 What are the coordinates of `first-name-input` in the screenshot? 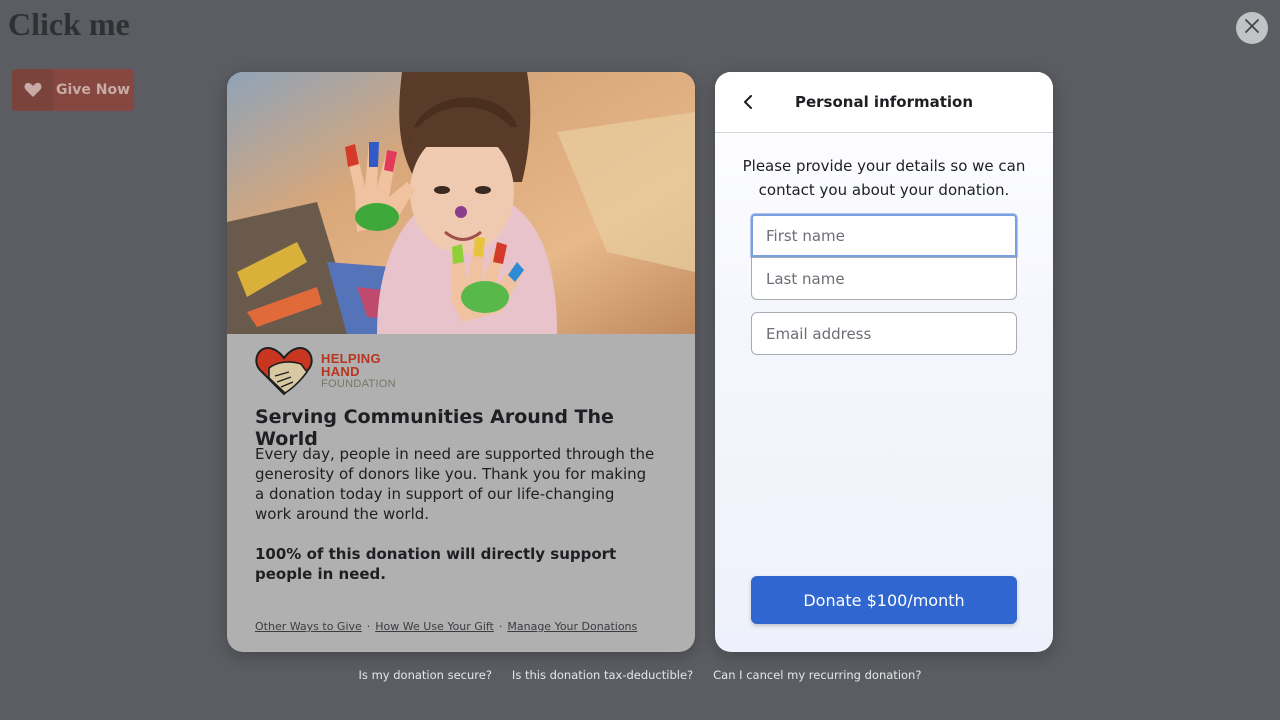 It's located at (884, 235).